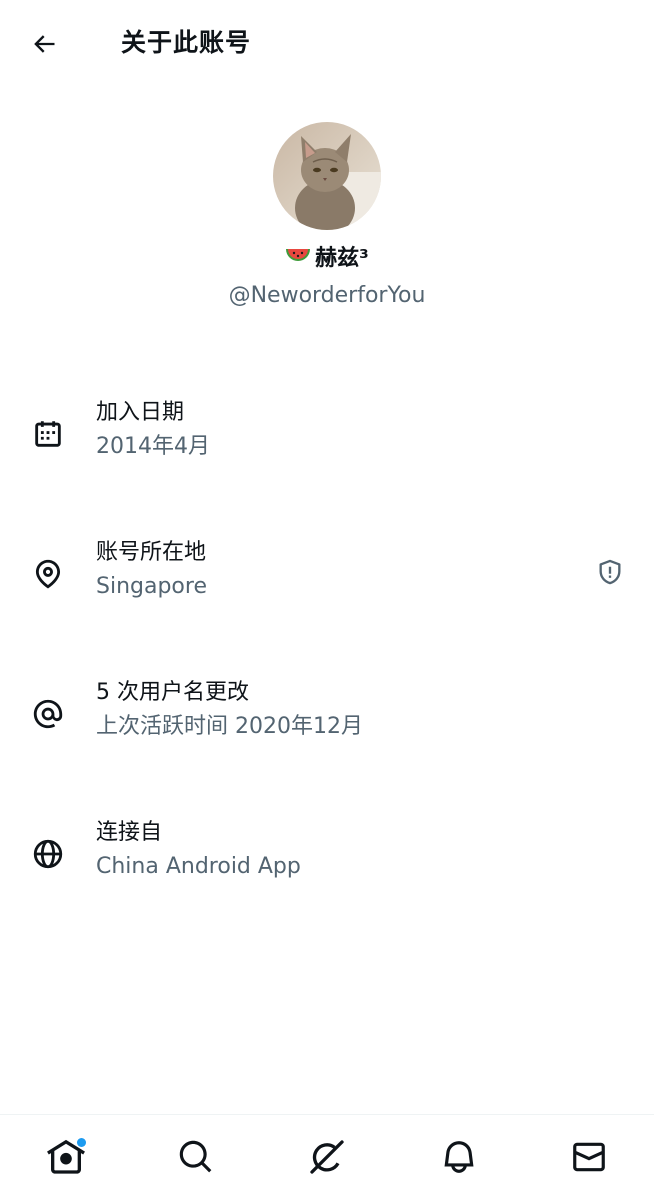 The image size is (654, 1200). What do you see at coordinates (66, 1157) in the screenshot?
I see `nav-home` at bounding box center [66, 1157].